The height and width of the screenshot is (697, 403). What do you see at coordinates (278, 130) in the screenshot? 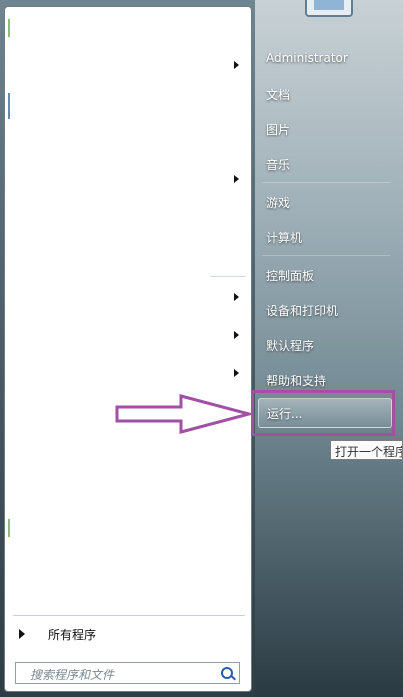
I see `menu-item-label: 图片` at bounding box center [278, 130].